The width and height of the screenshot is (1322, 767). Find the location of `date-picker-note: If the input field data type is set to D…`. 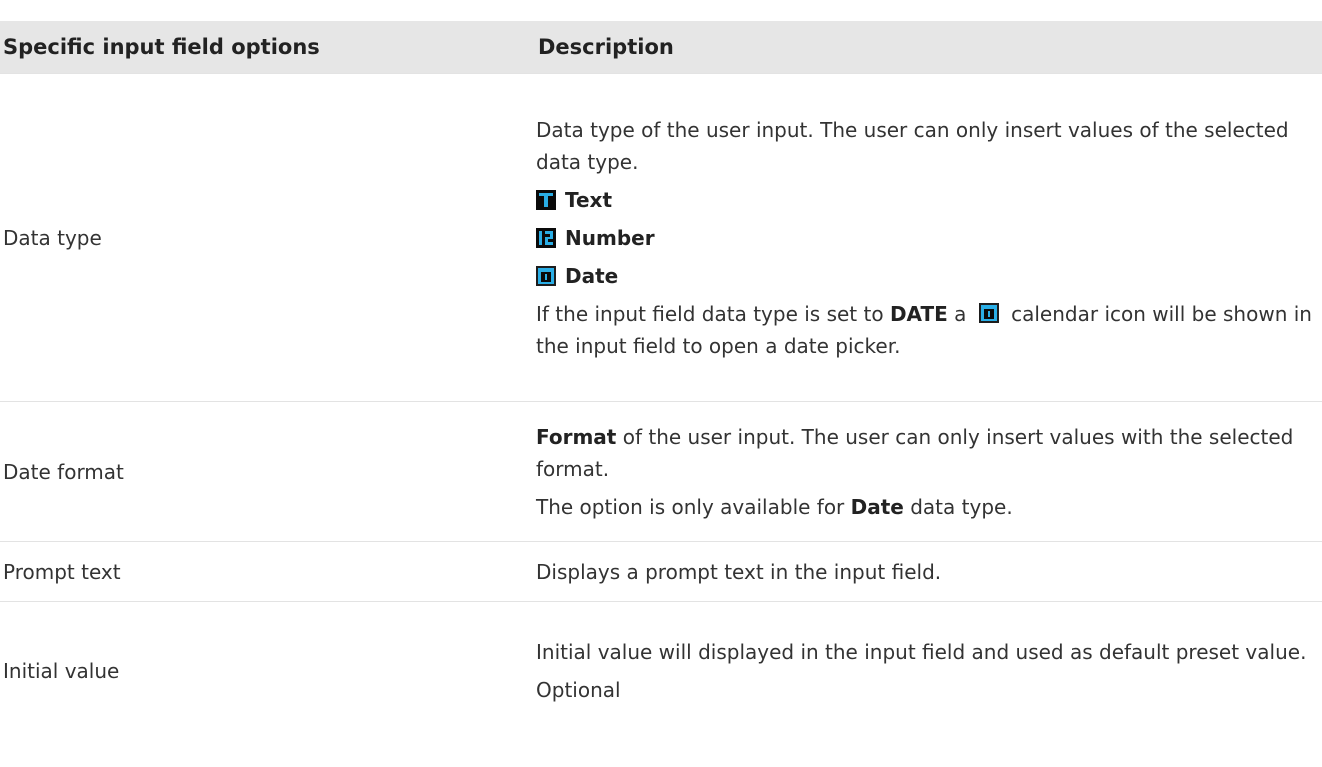

date-picker-note: If the input field data type is set to D… is located at coordinates (929, 330).